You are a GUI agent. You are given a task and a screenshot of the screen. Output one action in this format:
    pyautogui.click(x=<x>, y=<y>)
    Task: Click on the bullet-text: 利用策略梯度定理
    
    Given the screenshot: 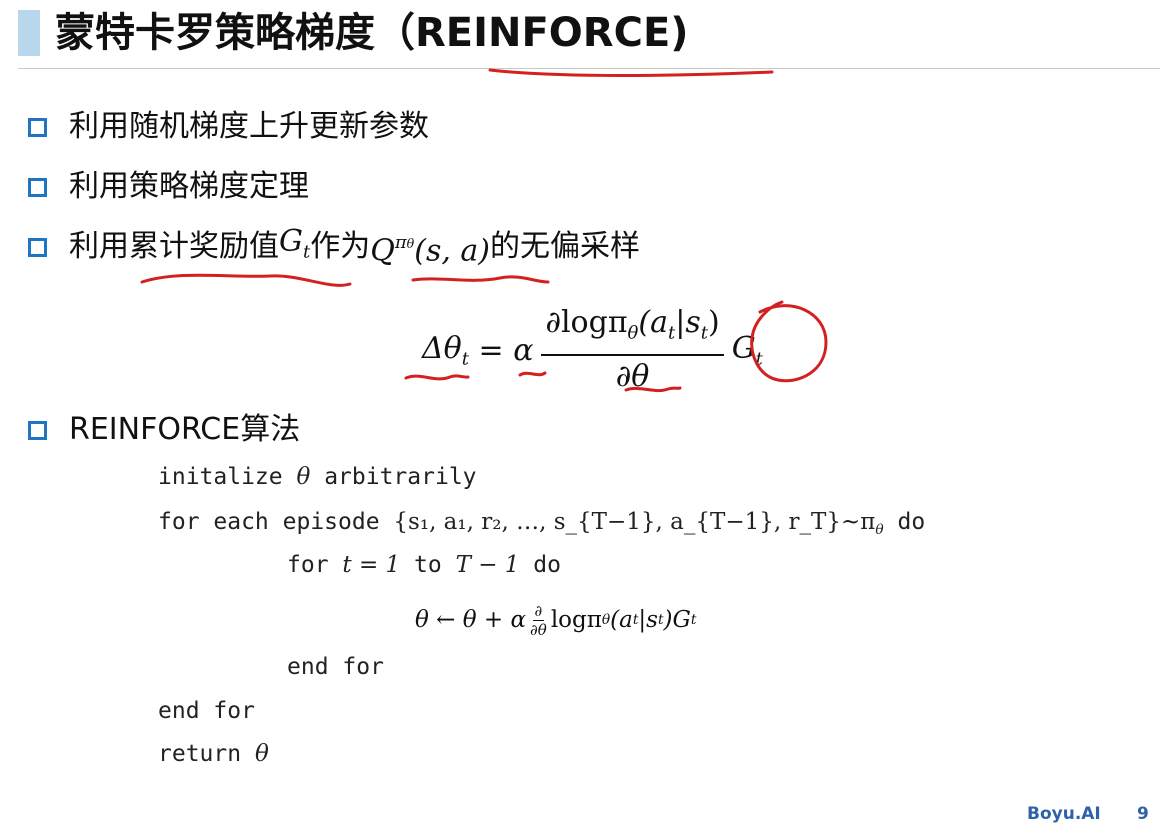 What is the action you would take?
    pyautogui.click(x=189, y=186)
    